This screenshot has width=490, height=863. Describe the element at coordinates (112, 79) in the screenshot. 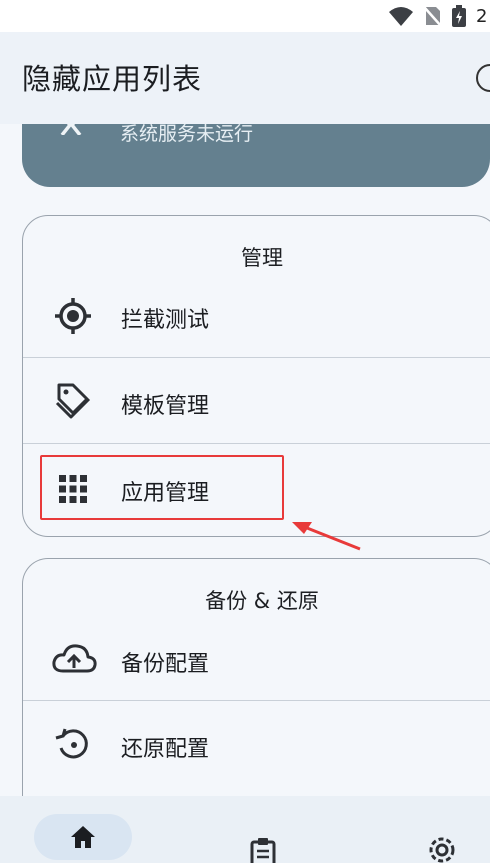

I see `page-title: 隐藏应用列表` at that location.